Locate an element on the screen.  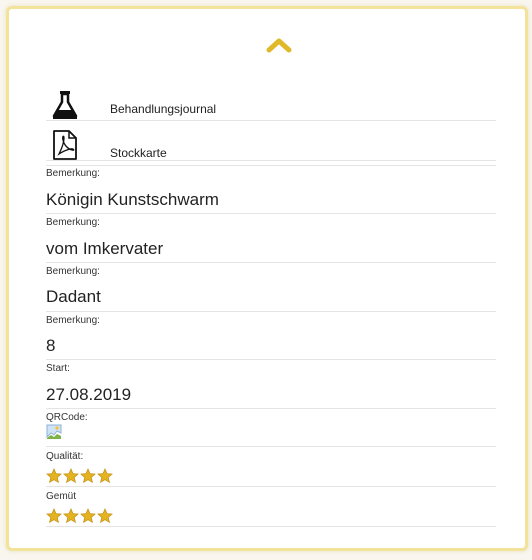
link-label: Behandlungsjournal is located at coordinates (163, 109).